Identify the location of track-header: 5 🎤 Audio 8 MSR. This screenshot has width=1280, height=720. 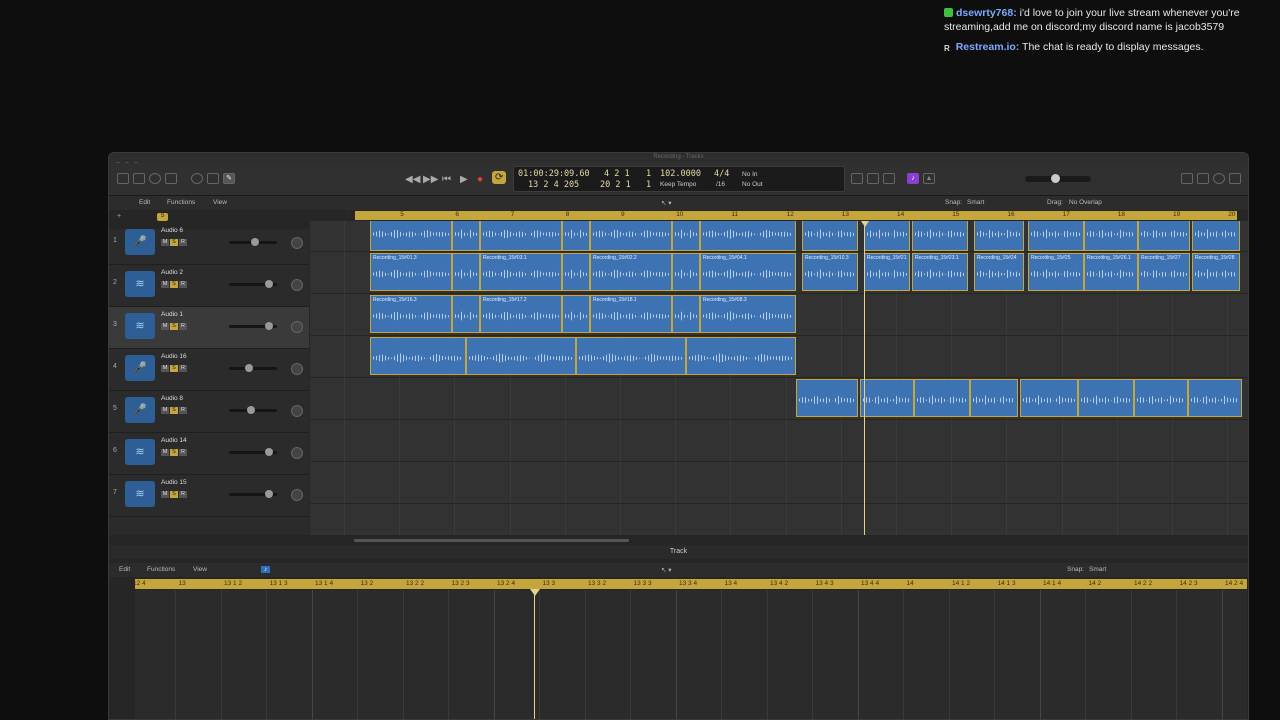
(209, 412).